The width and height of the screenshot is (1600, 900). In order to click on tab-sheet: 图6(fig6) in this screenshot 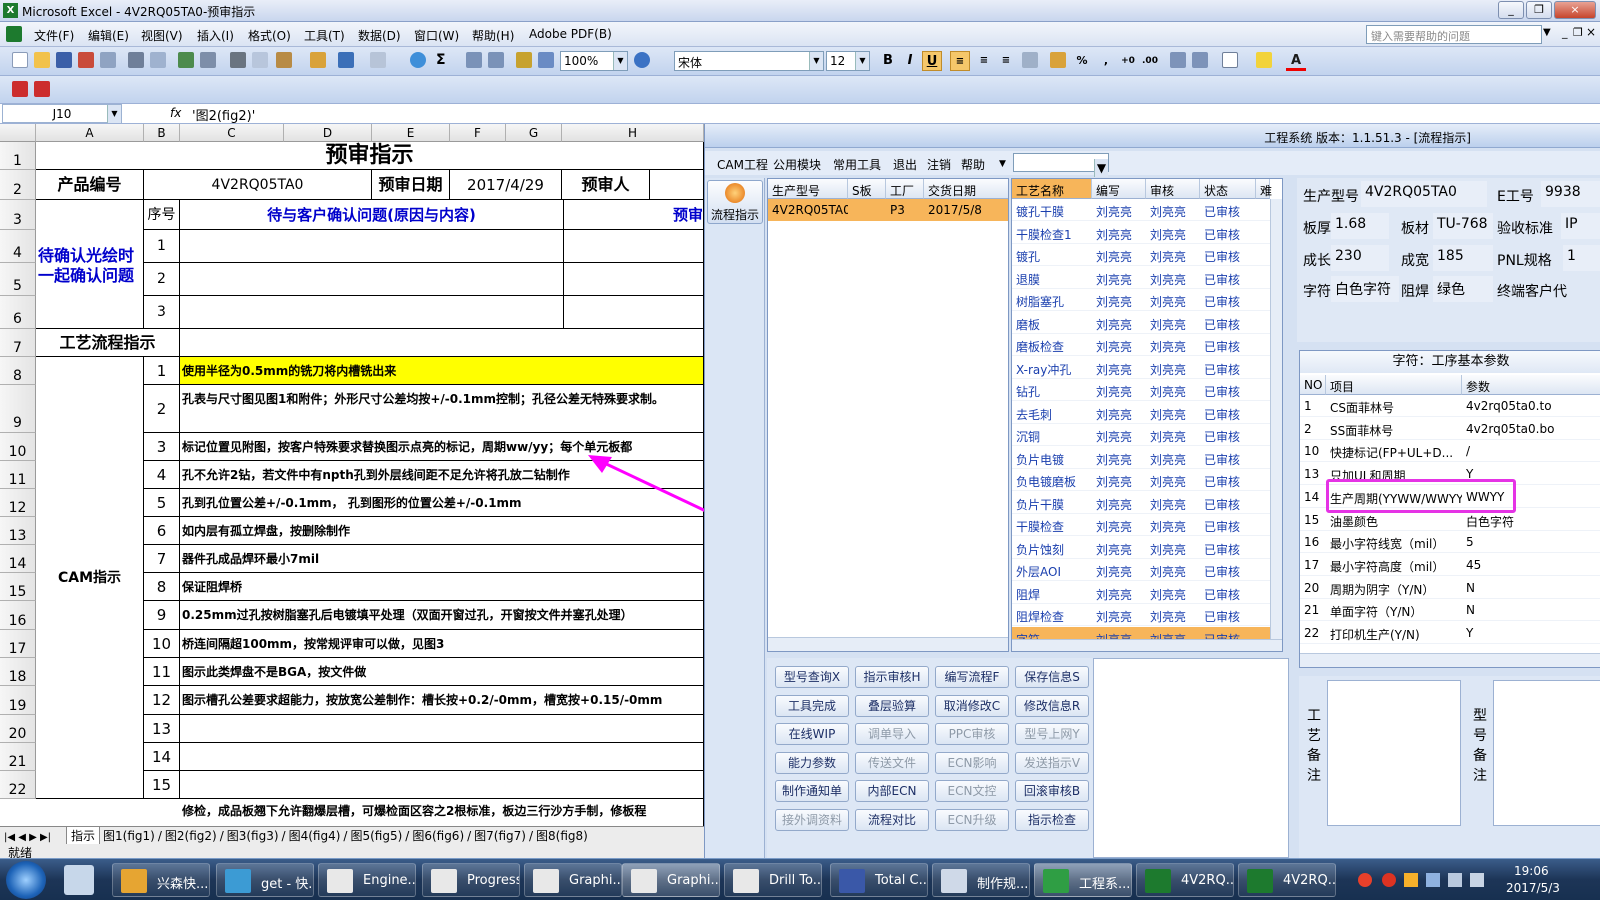, I will do `click(438, 835)`.